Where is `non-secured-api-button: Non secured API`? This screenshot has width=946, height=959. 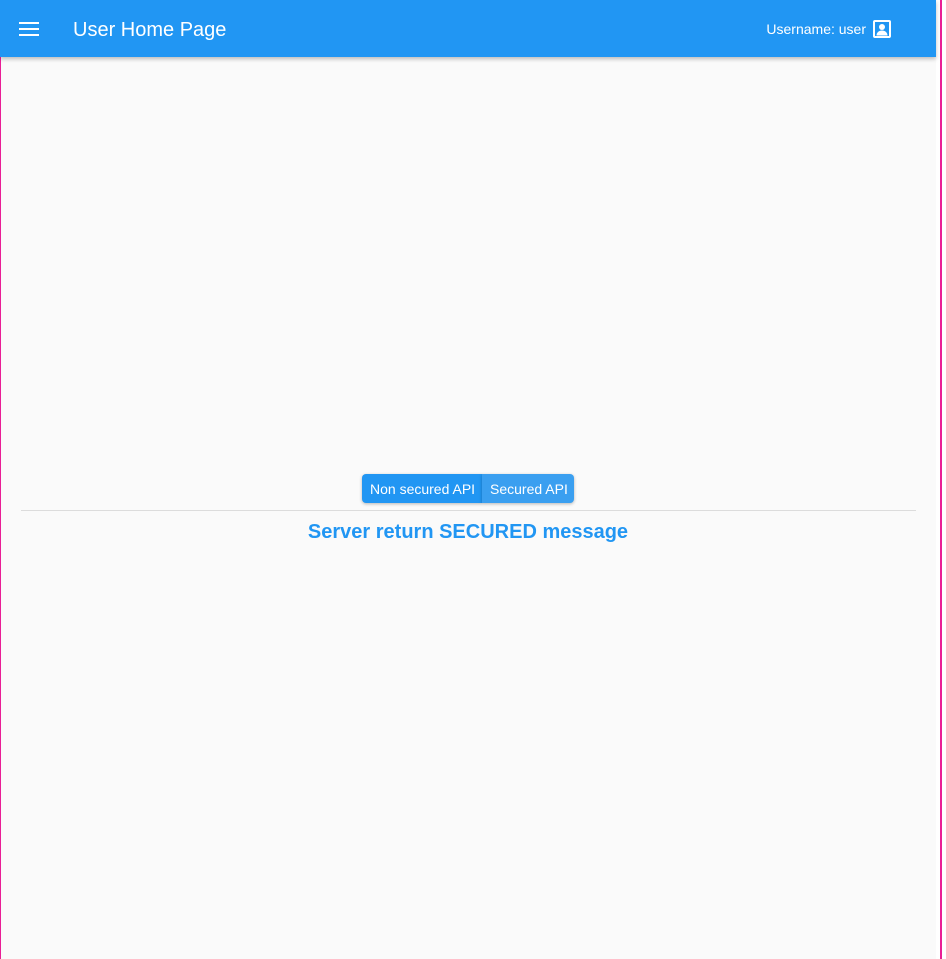 non-secured-api-button: Non secured API is located at coordinates (422, 488).